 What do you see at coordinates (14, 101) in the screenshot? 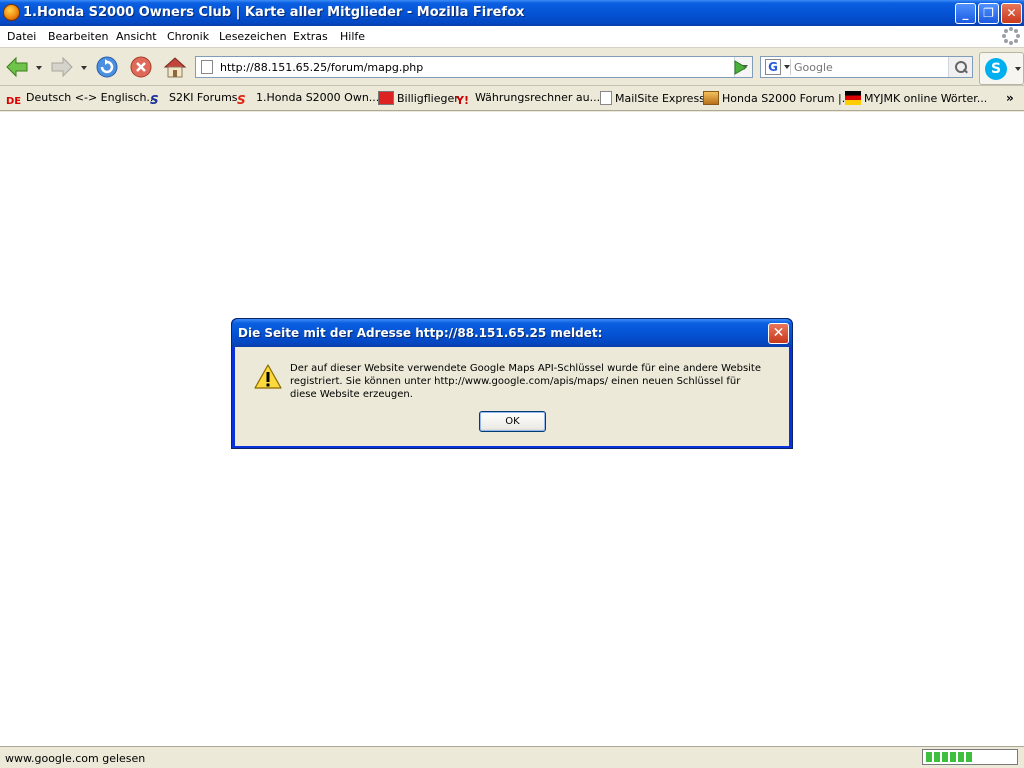
I see `de-flag-icon: DE` at bounding box center [14, 101].